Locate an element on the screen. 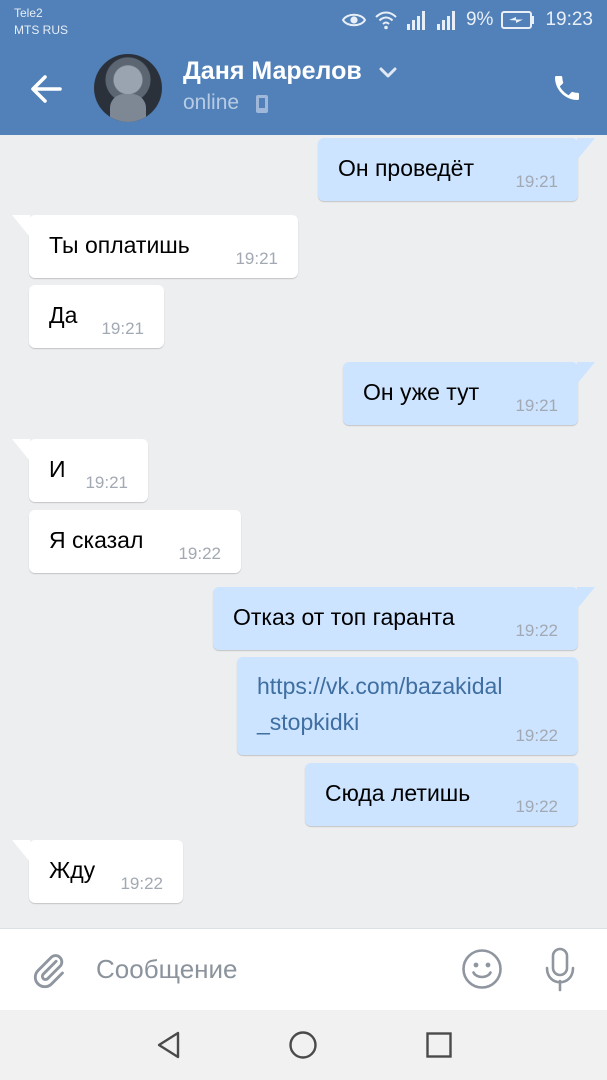 The height and width of the screenshot is (1080, 607). message-text: И is located at coordinates (57, 469).